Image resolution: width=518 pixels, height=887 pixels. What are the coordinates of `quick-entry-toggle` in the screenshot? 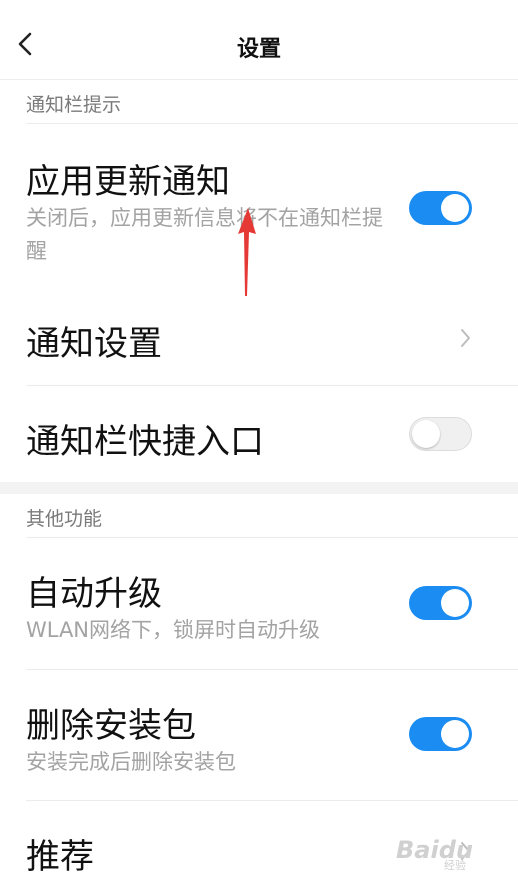 It's located at (440, 434).